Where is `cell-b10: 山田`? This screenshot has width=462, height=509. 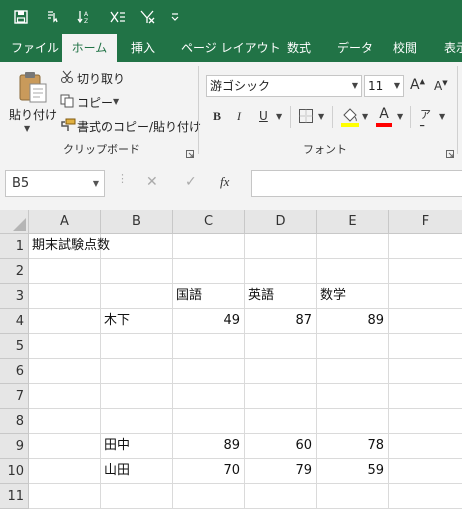 cell-b10: 山田 is located at coordinates (137, 471).